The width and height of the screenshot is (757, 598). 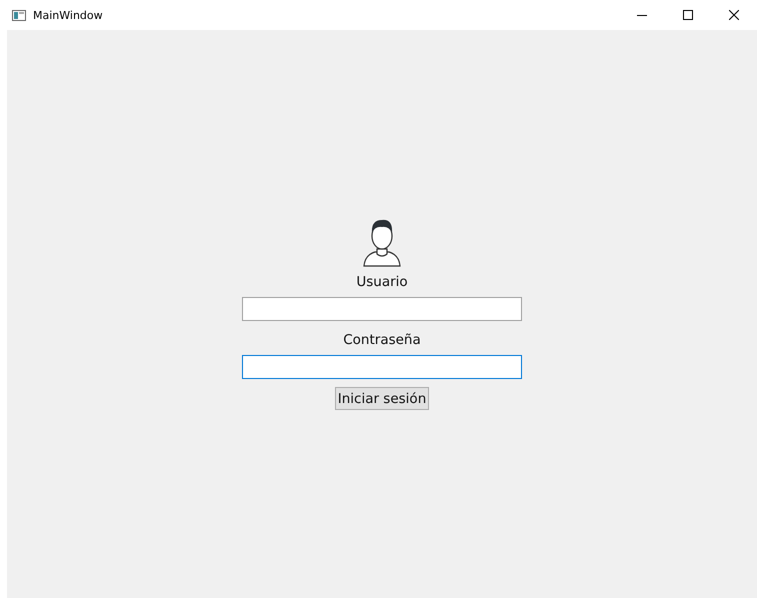 I want to click on login-button: Iniciar sesión, so click(x=382, y=398).